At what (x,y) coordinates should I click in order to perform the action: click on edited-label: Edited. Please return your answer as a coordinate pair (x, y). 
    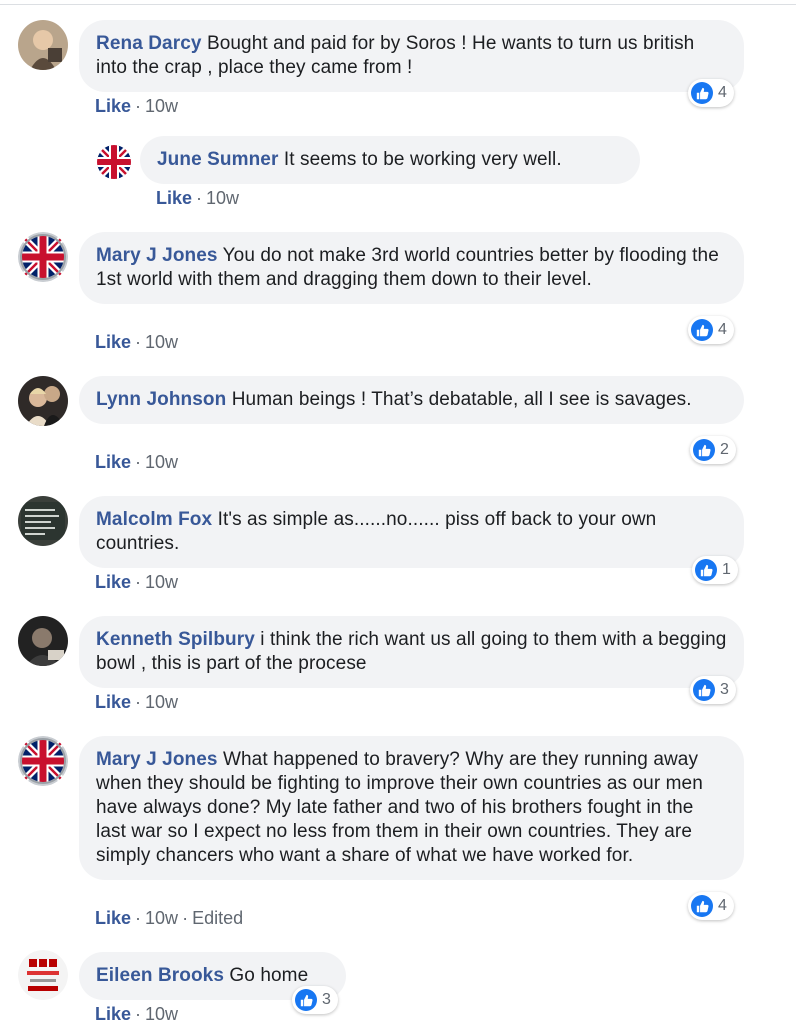
    Looking at the image, I should click on (217, 918).